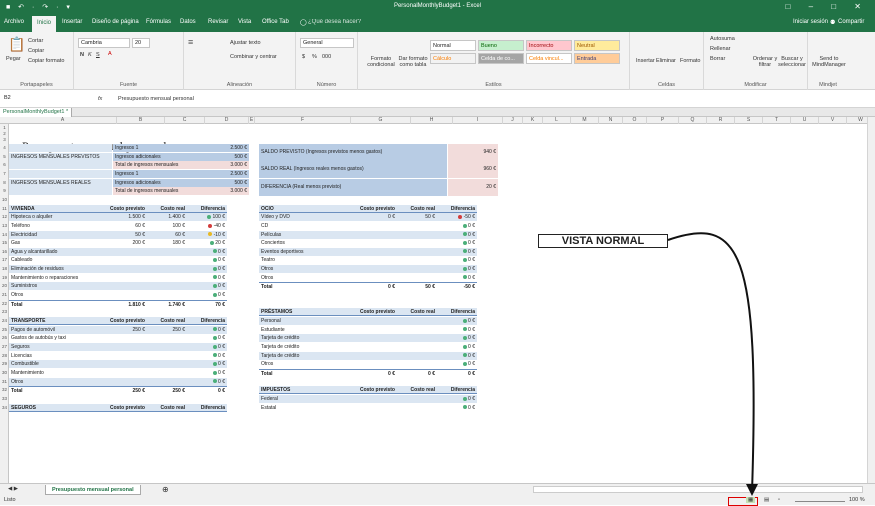  What do you see at coordinates (4, 226) in the screenshot?
I see `row-header: 13` at bounding box center [4, 226].